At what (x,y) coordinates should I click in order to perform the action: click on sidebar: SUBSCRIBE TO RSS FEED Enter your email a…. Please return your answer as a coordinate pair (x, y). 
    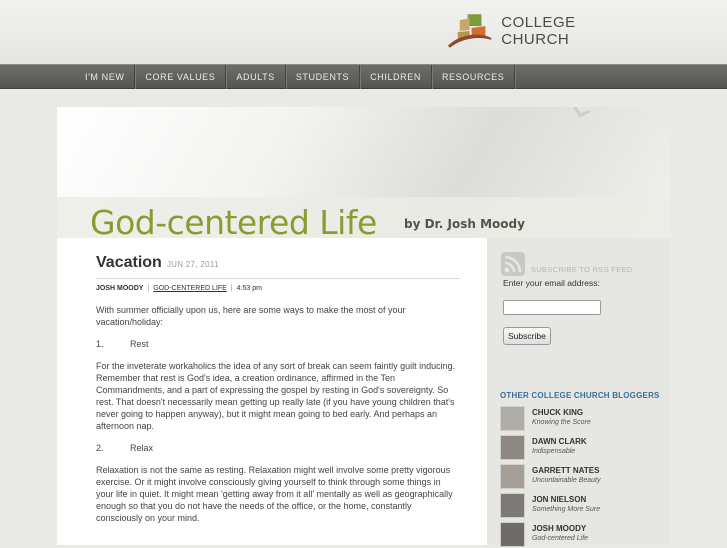
    Looking at the image, I should click on (578, 393).